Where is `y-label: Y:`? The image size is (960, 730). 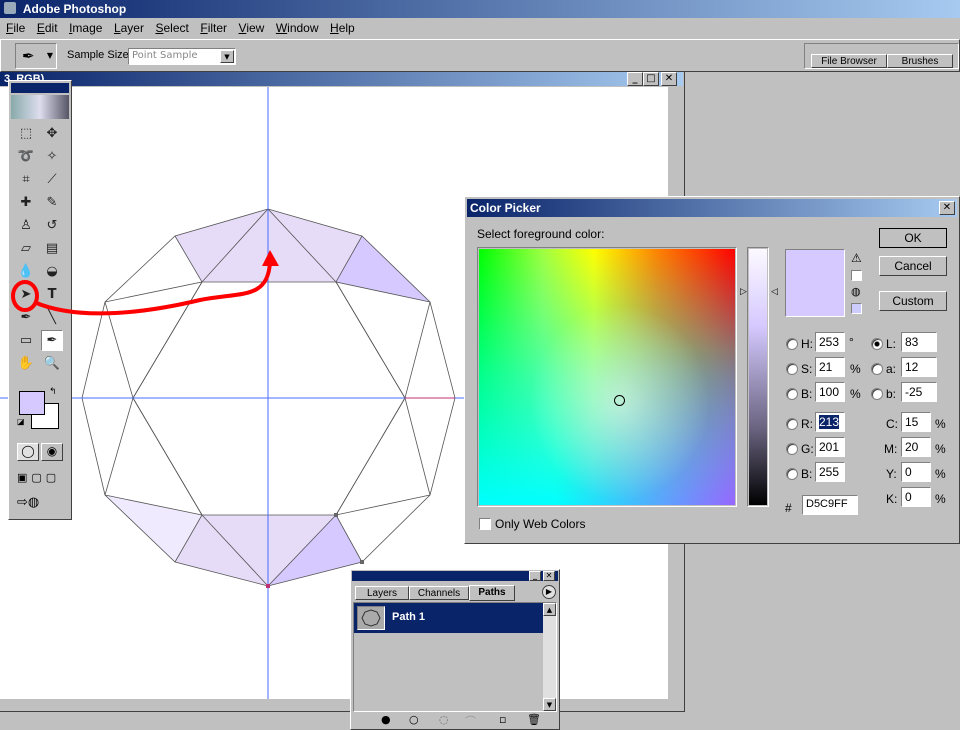
y-label: Y: is located at coordinates (891, 474).